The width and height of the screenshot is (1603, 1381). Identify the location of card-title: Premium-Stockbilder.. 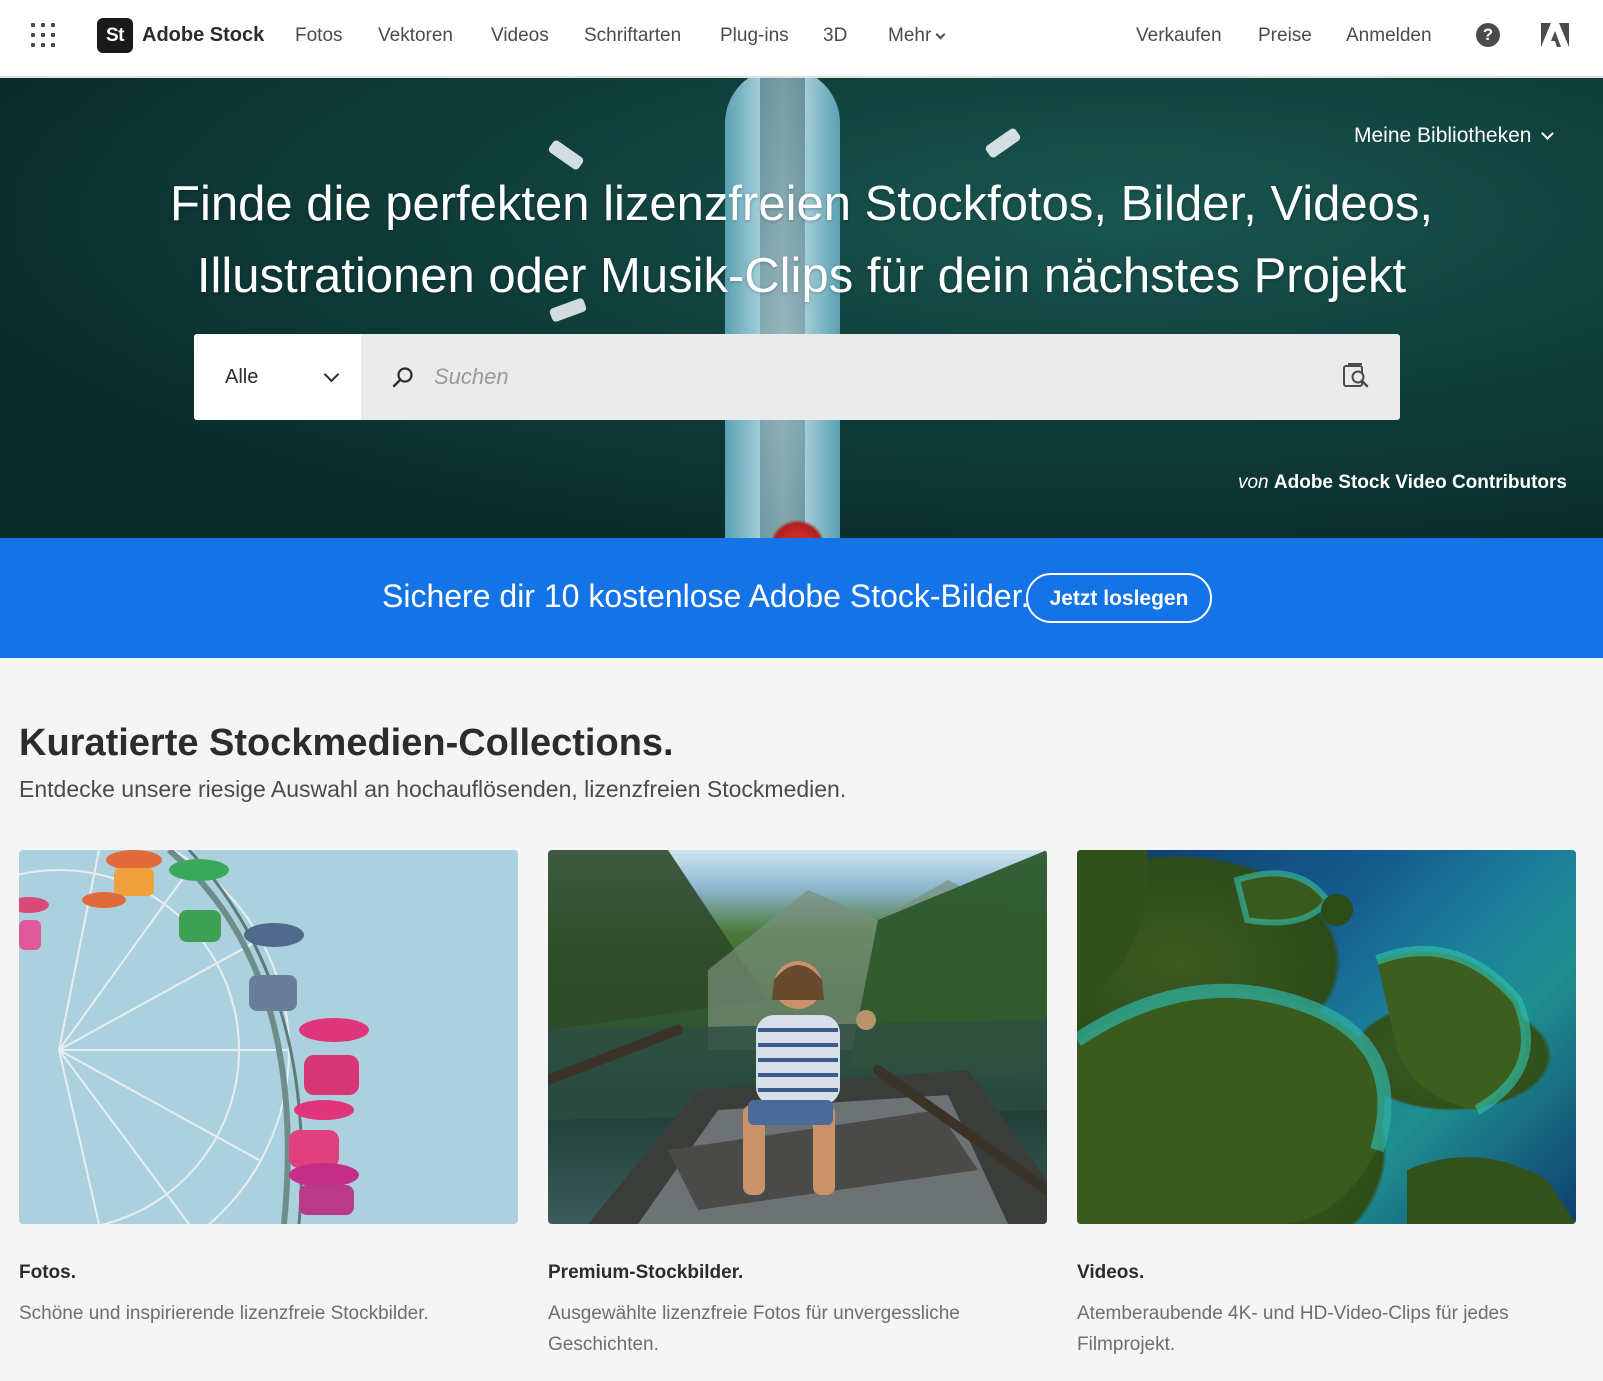
(645, 1273).